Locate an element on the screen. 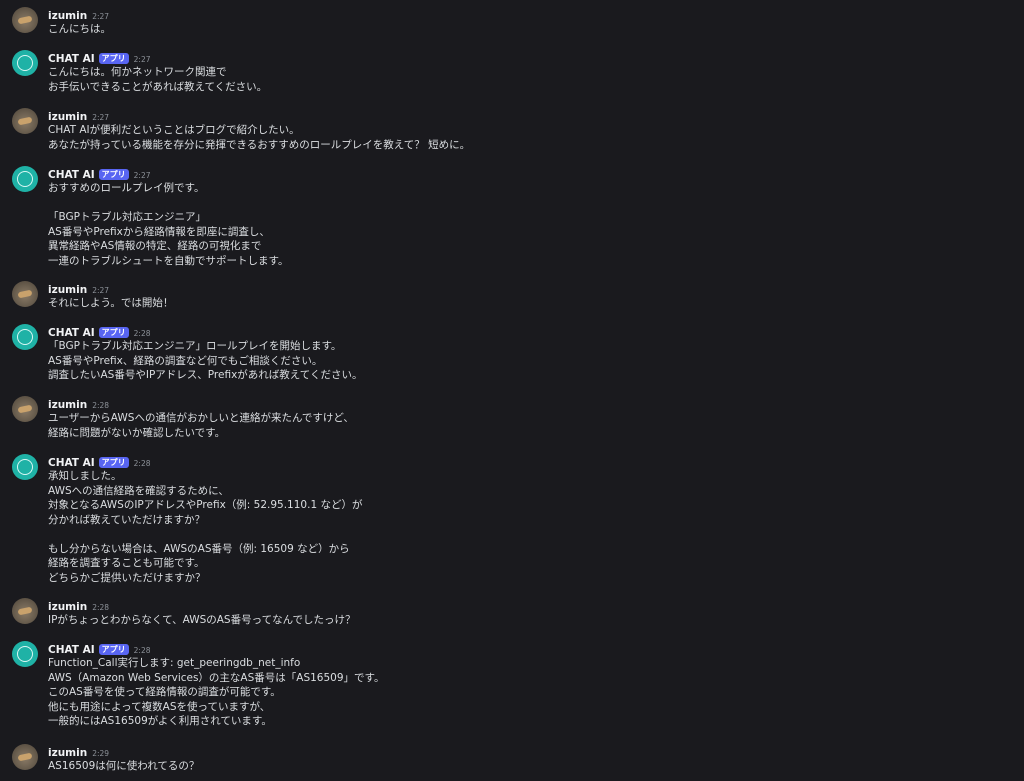  message-body: IPがちょっとわからなくて、AWSのAS番号ってなんでしたっけ？ is located at coordinates (202, 620).